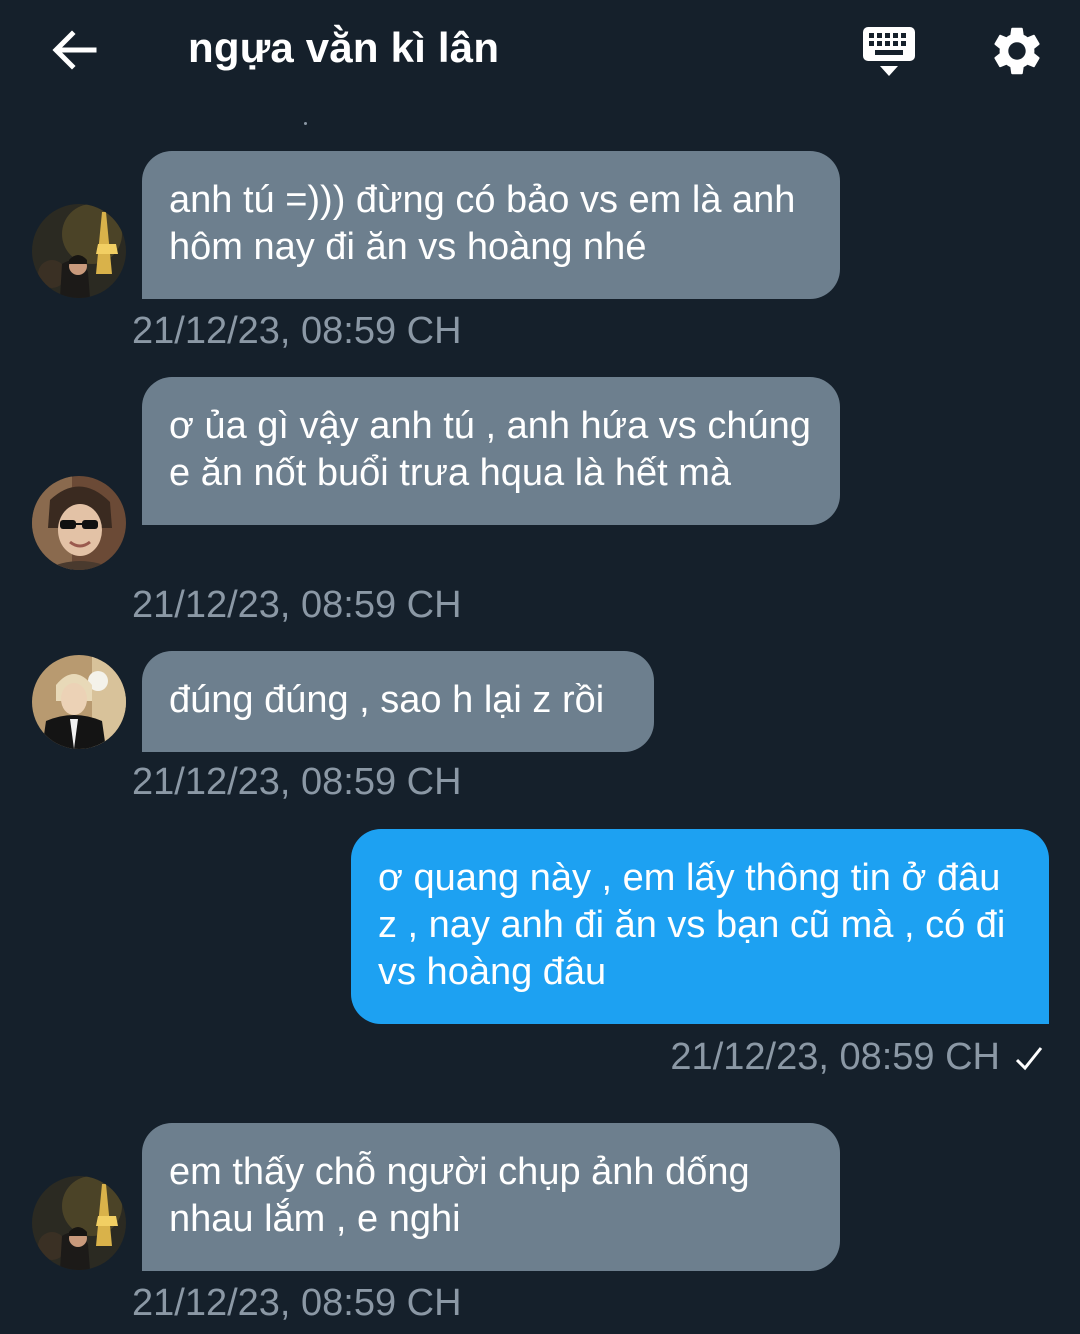 The width and height of the screenshot is (1080, 1334). What do you see at coordinates (305, 123) in the screenshot?
I see `divider-dot` at bounding box center [305, 123].